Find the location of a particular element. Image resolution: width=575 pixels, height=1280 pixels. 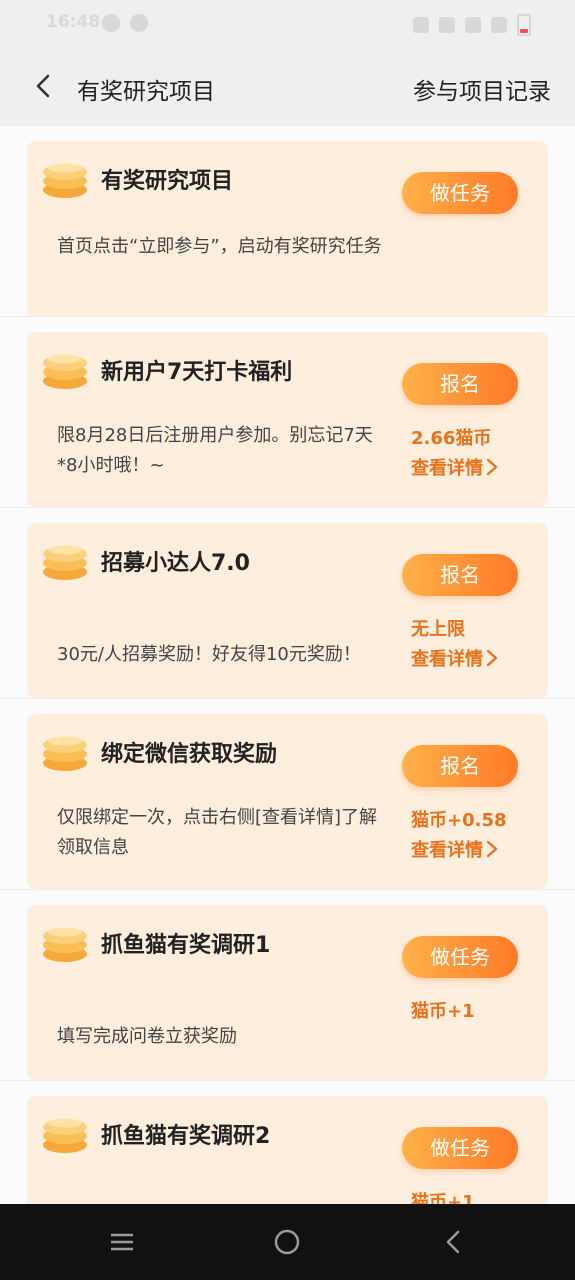

app-notification-icon is located at coordinates (139, 23).